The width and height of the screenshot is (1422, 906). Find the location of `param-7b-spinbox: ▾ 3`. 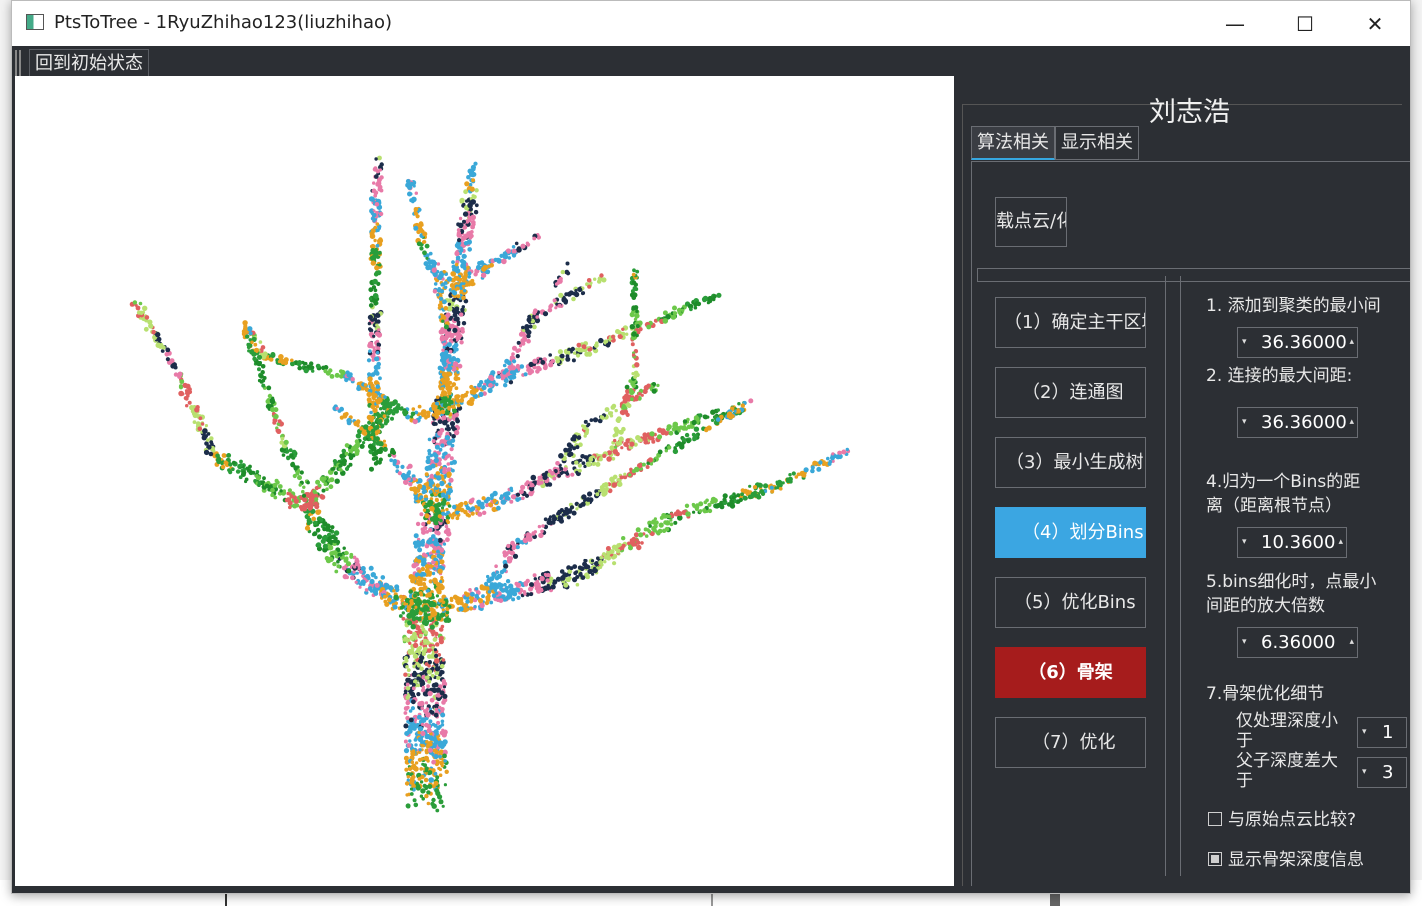

param-7b-spinbox: ▾ 3 is located at coordinates (1382, 772).